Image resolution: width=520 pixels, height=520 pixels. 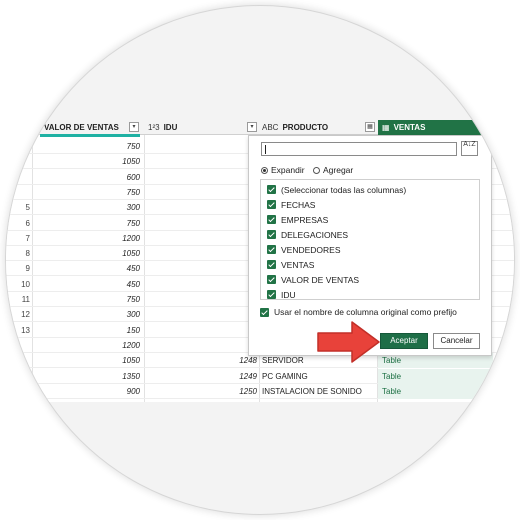 What do you see at coordinates (154, 127) in the screenshot?
I see `number-type-icon: 1²3` at bounding box center [154, 127].